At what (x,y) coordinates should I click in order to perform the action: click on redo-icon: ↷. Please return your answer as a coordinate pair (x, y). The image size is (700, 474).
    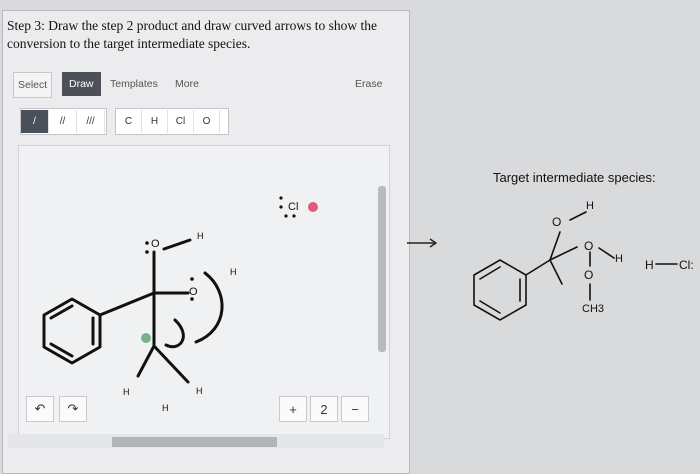
    Looking at the image, I should click on (73, 408).